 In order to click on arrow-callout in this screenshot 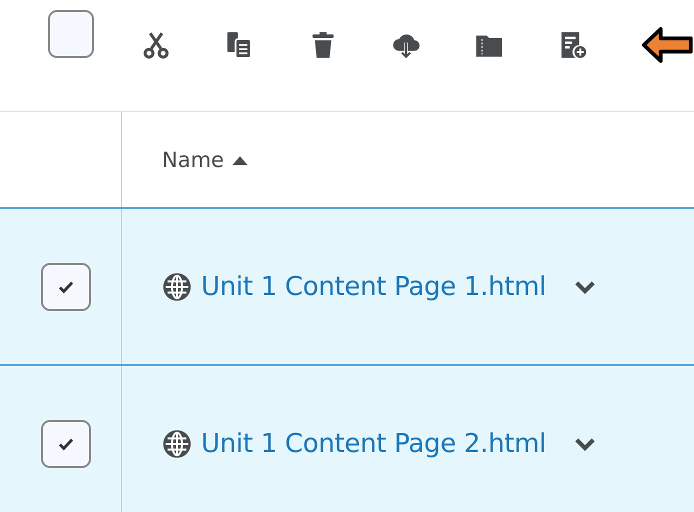, I will do `click(667, 45)`.